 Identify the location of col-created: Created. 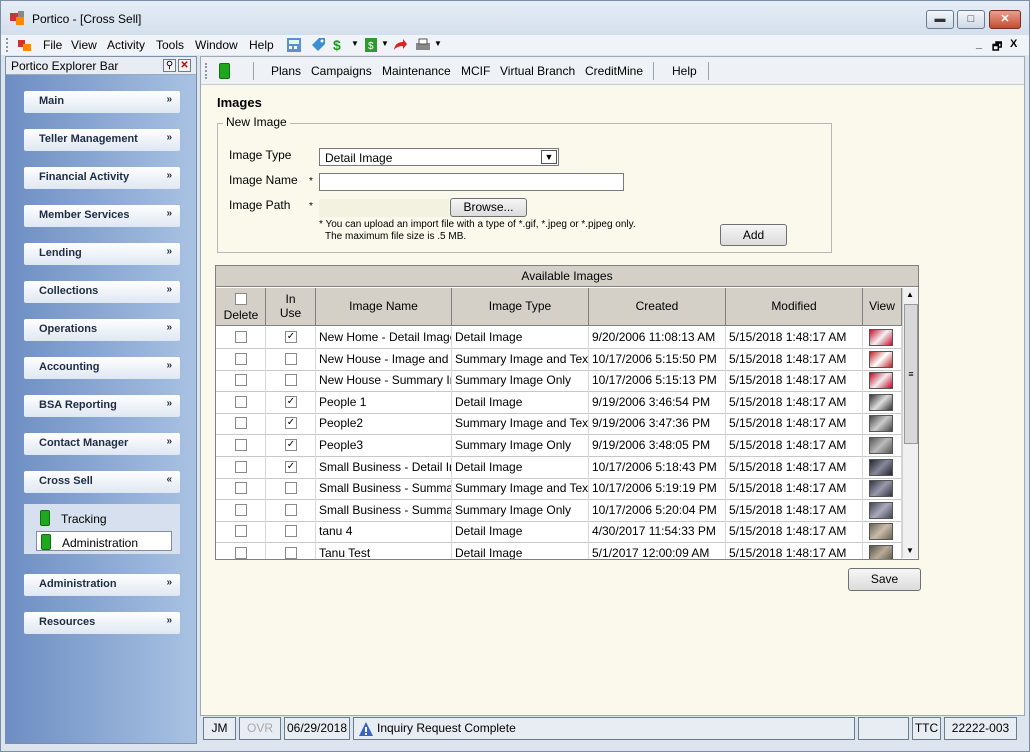
(657, 307).